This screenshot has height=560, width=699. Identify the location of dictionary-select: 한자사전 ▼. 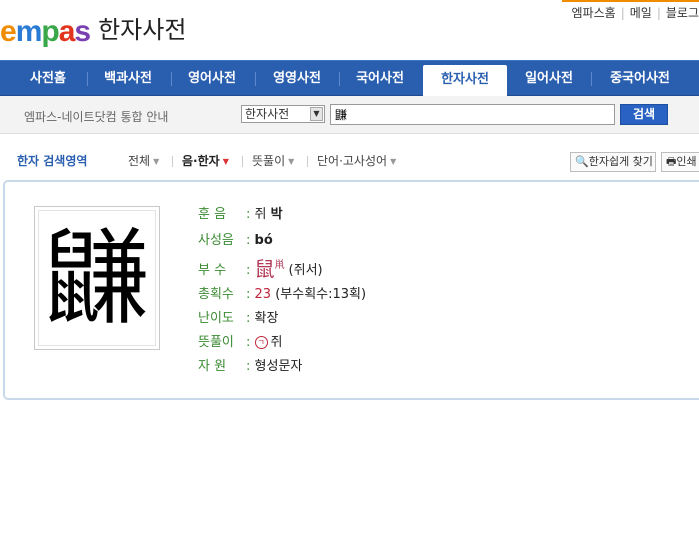
(283, 114).